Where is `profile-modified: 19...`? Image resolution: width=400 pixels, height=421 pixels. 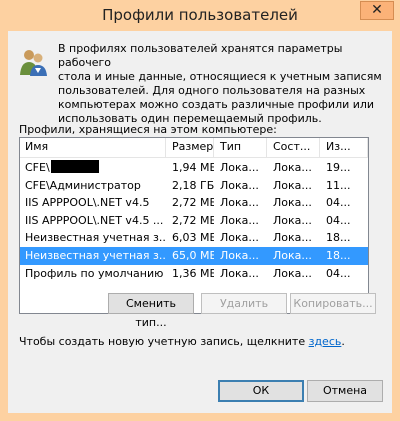
profile-modified: 19... is located at coordinates (338, 167).